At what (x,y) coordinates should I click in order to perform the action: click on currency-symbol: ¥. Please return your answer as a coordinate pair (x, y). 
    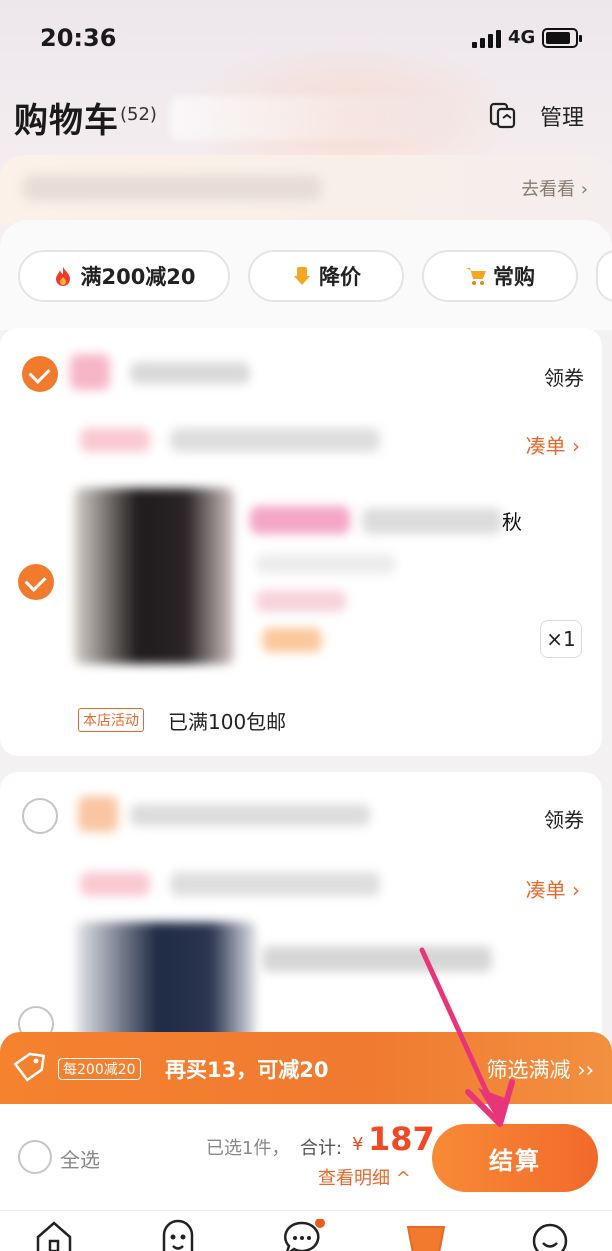
    Looking at the image, I should click on (358, 1144).